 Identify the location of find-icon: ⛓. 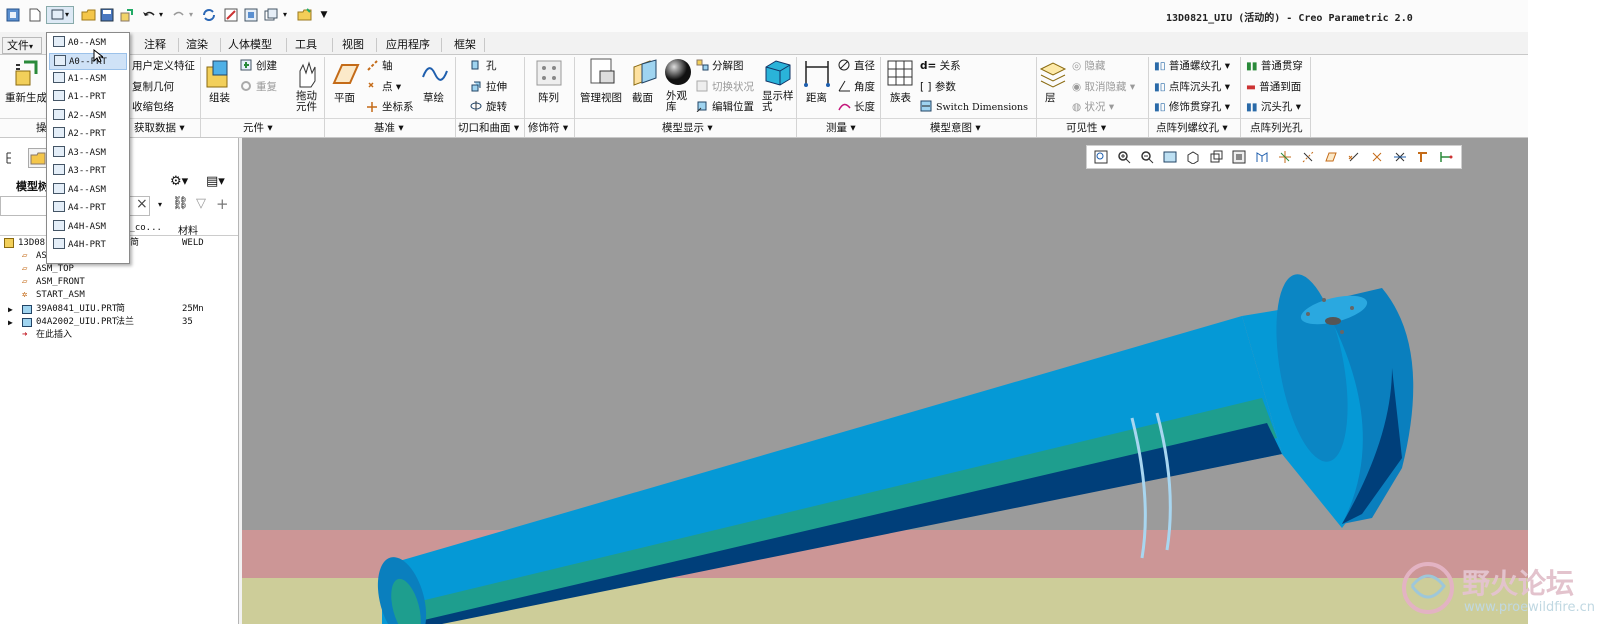
(180, 203).